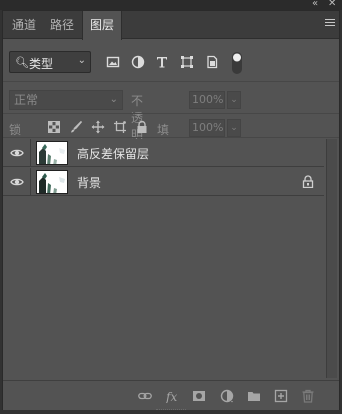  Describe the element at coordinates (212, 62) in the screenshot. I see `smart-object-filter-icon` at that location.